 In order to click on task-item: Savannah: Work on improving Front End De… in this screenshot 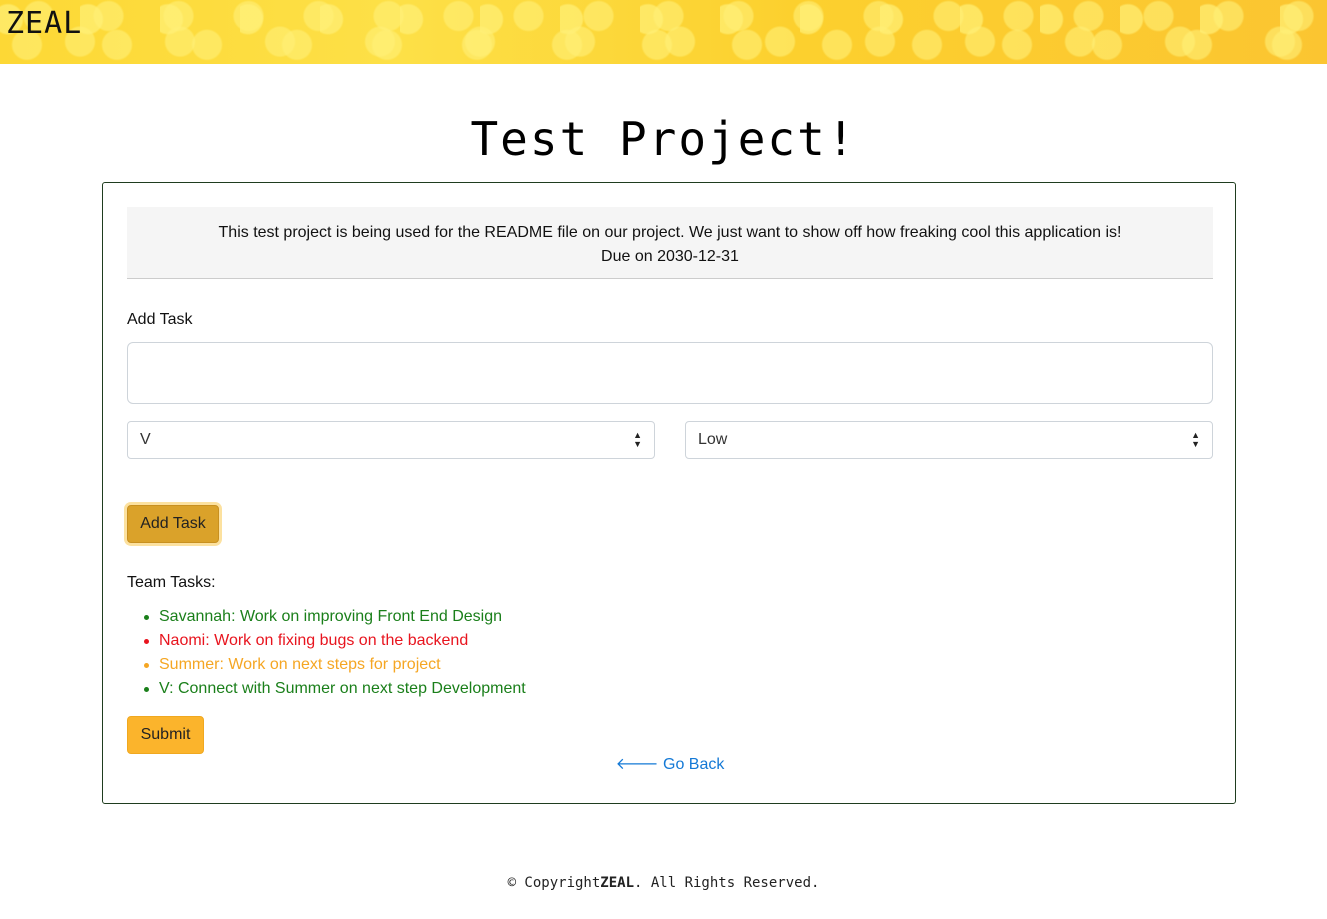, I will do `click(335, 617)`.